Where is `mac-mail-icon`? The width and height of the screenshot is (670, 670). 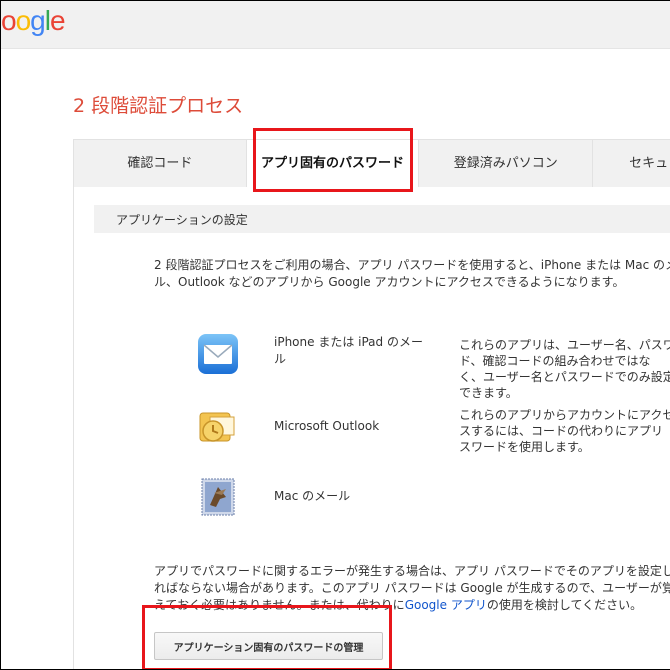
mac-mail-icon is located at coordinates (218, 497).